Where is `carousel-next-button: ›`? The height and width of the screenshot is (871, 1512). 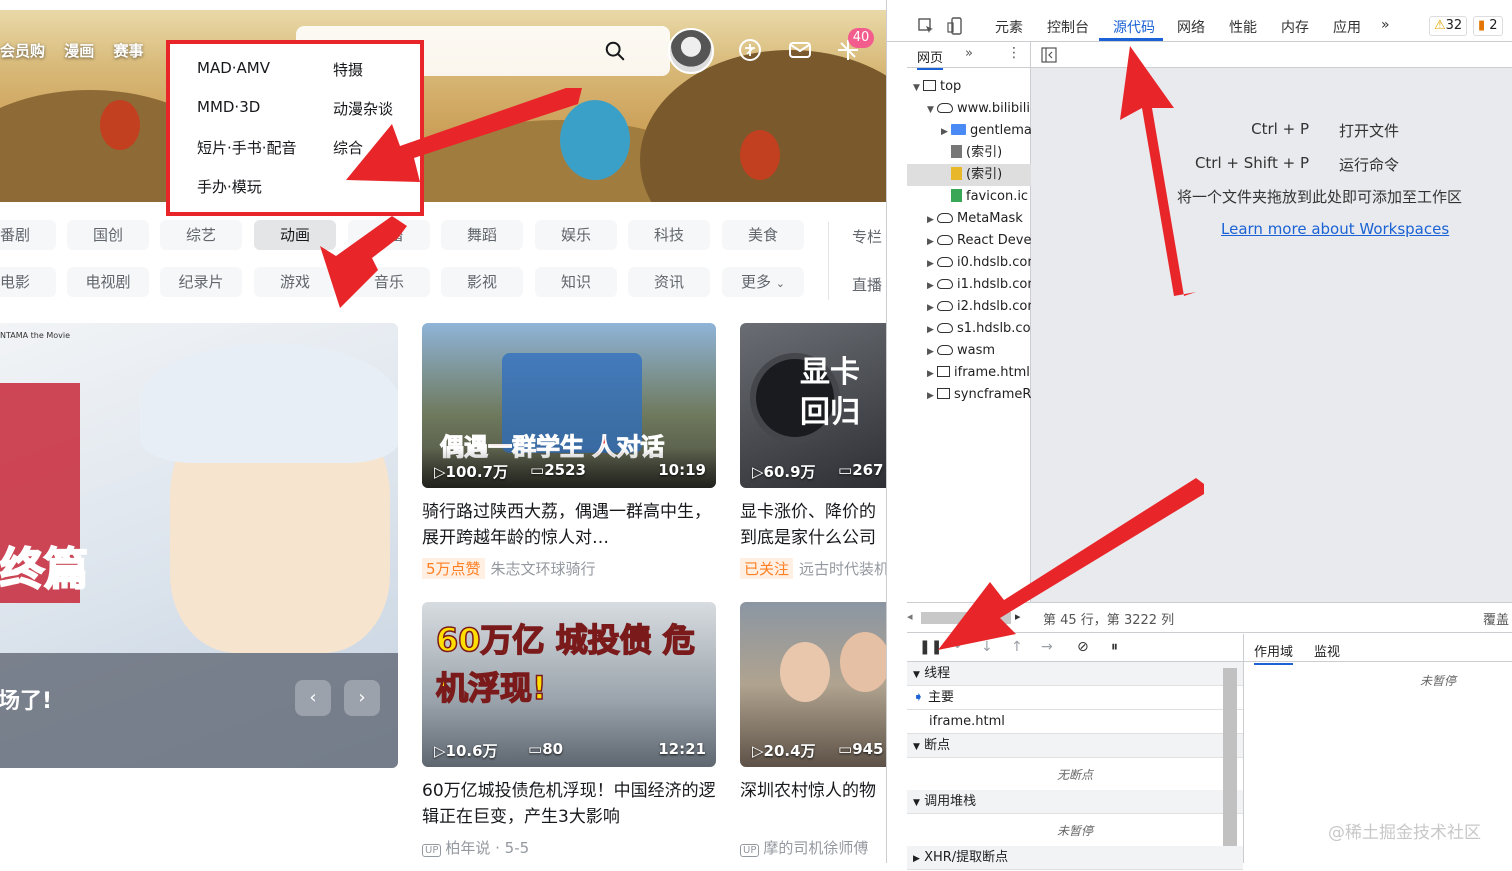
carousel-next-button: › is located at coordinates (362, 698).